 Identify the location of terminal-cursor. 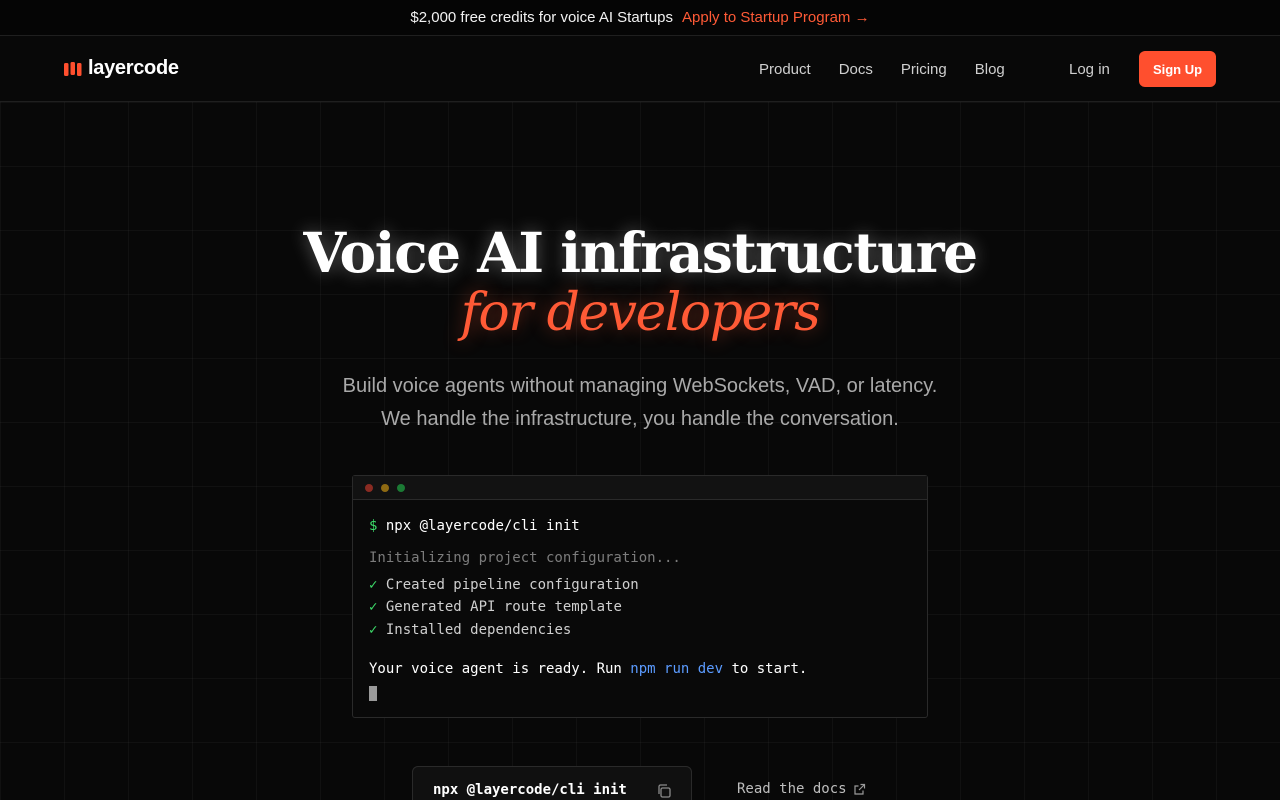
(373, 693).